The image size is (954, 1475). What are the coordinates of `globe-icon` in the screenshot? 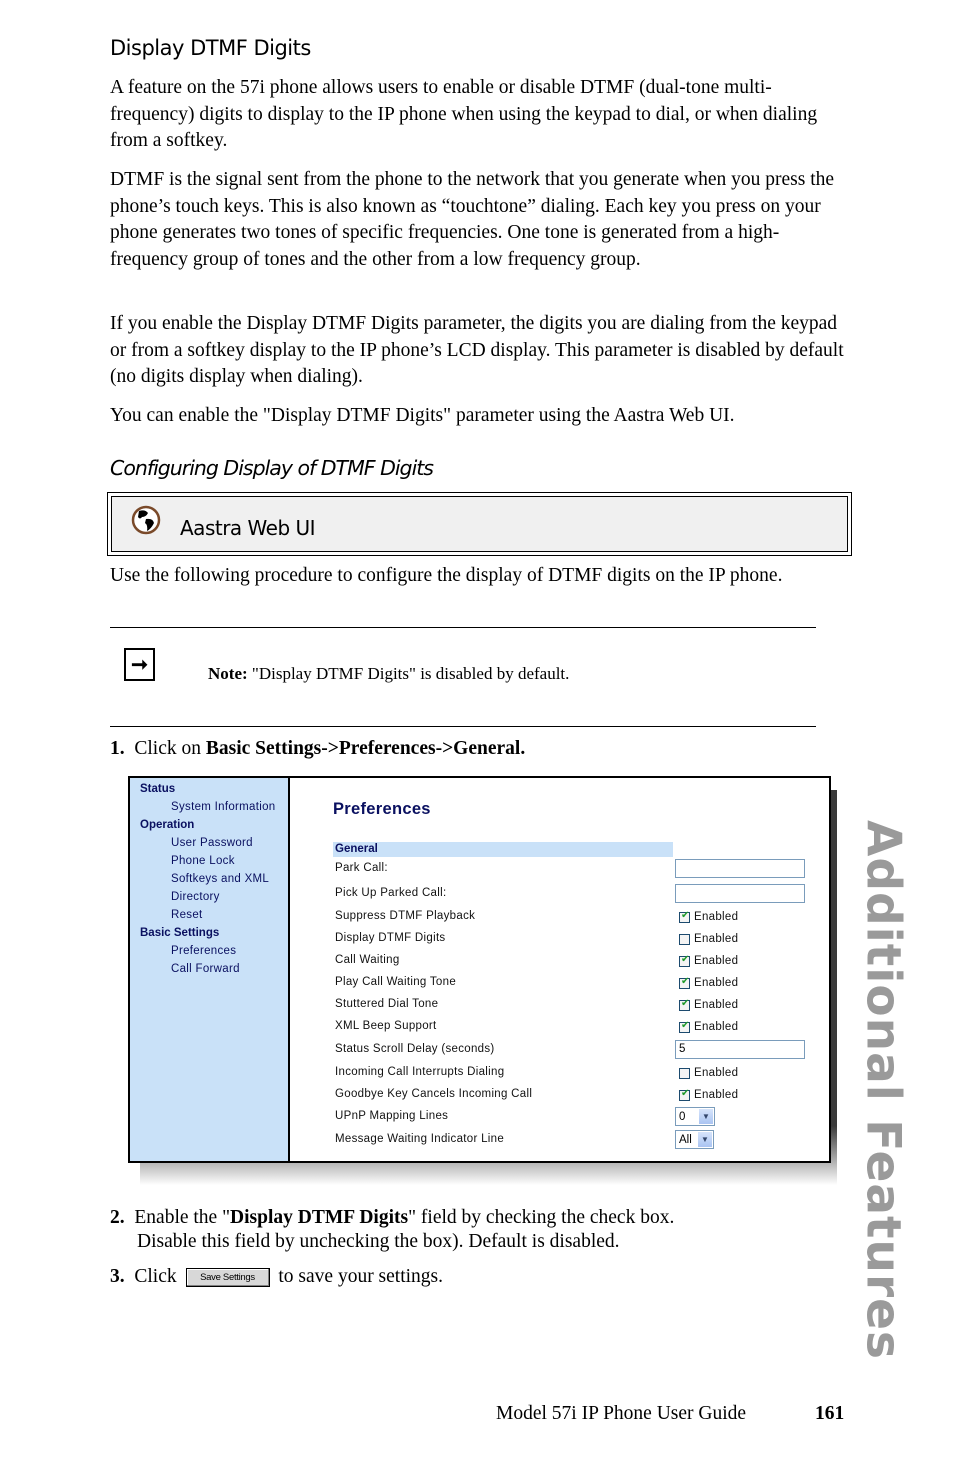 It's located at (146, 520).